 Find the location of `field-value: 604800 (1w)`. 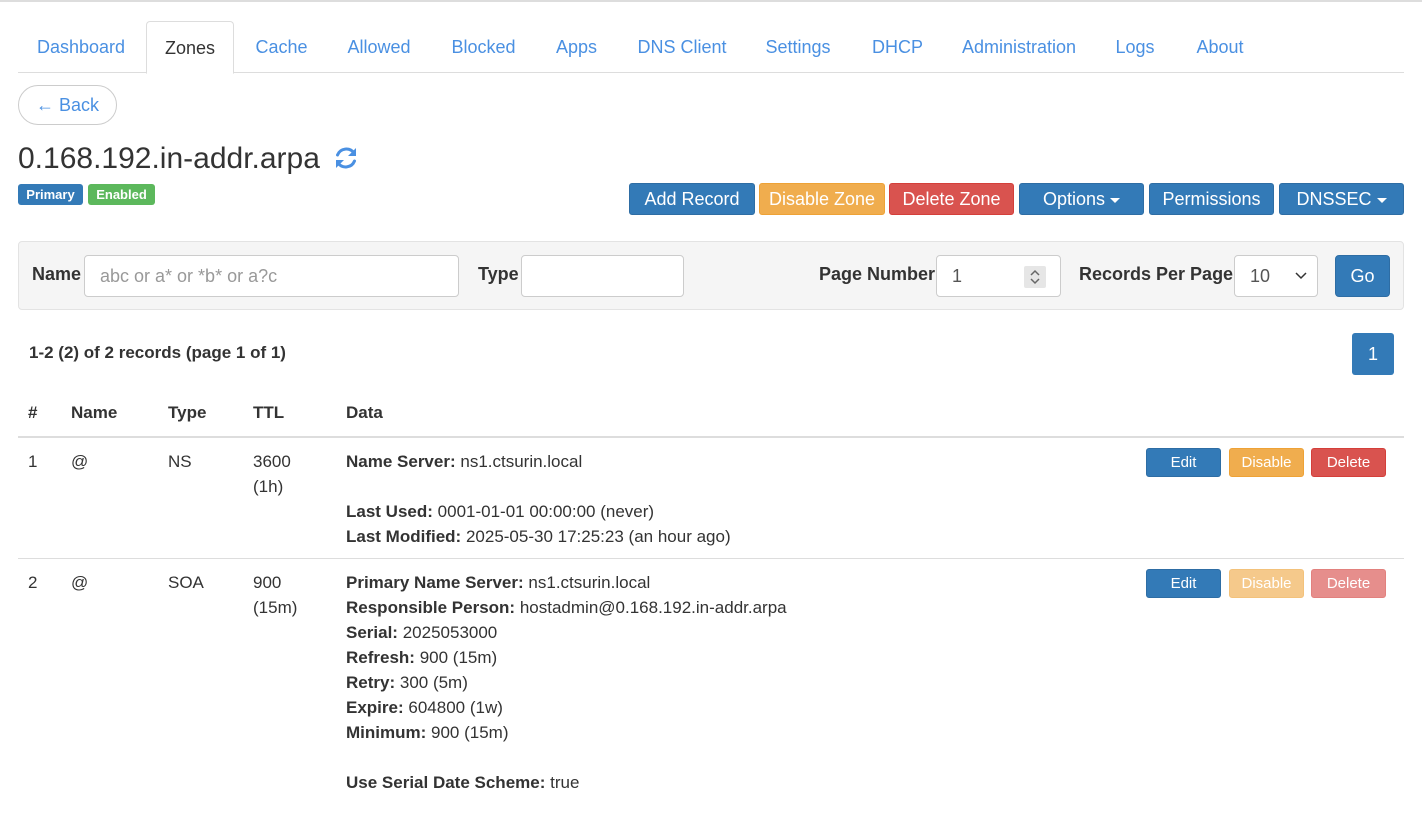

field-value: 604800 (1w) is located at coordinates (455, 707).